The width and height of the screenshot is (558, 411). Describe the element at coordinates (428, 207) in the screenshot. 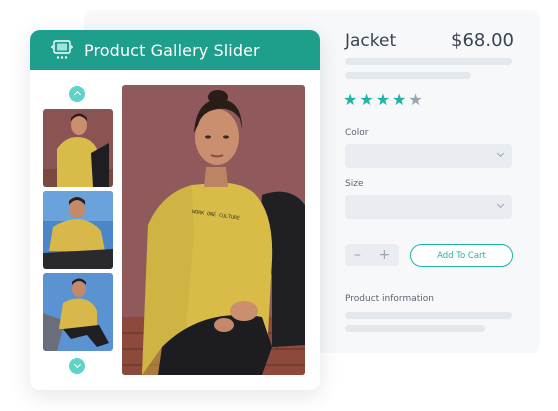

I see `size-select` at that location.